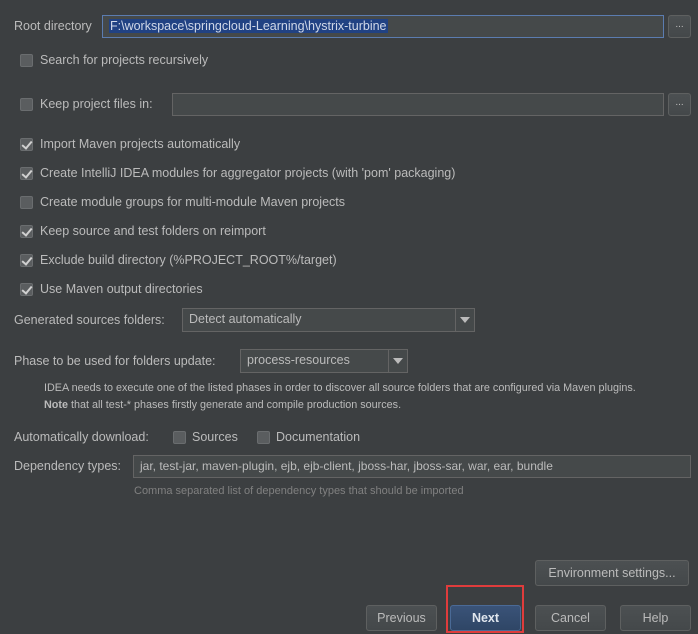 This screenshot has height=634, width=698. What do you see at coordinates (140, 144) in the screenshot?
I see `import-maven-auto-label: Import Maven projects automatically` at bounding box center [140, 144].